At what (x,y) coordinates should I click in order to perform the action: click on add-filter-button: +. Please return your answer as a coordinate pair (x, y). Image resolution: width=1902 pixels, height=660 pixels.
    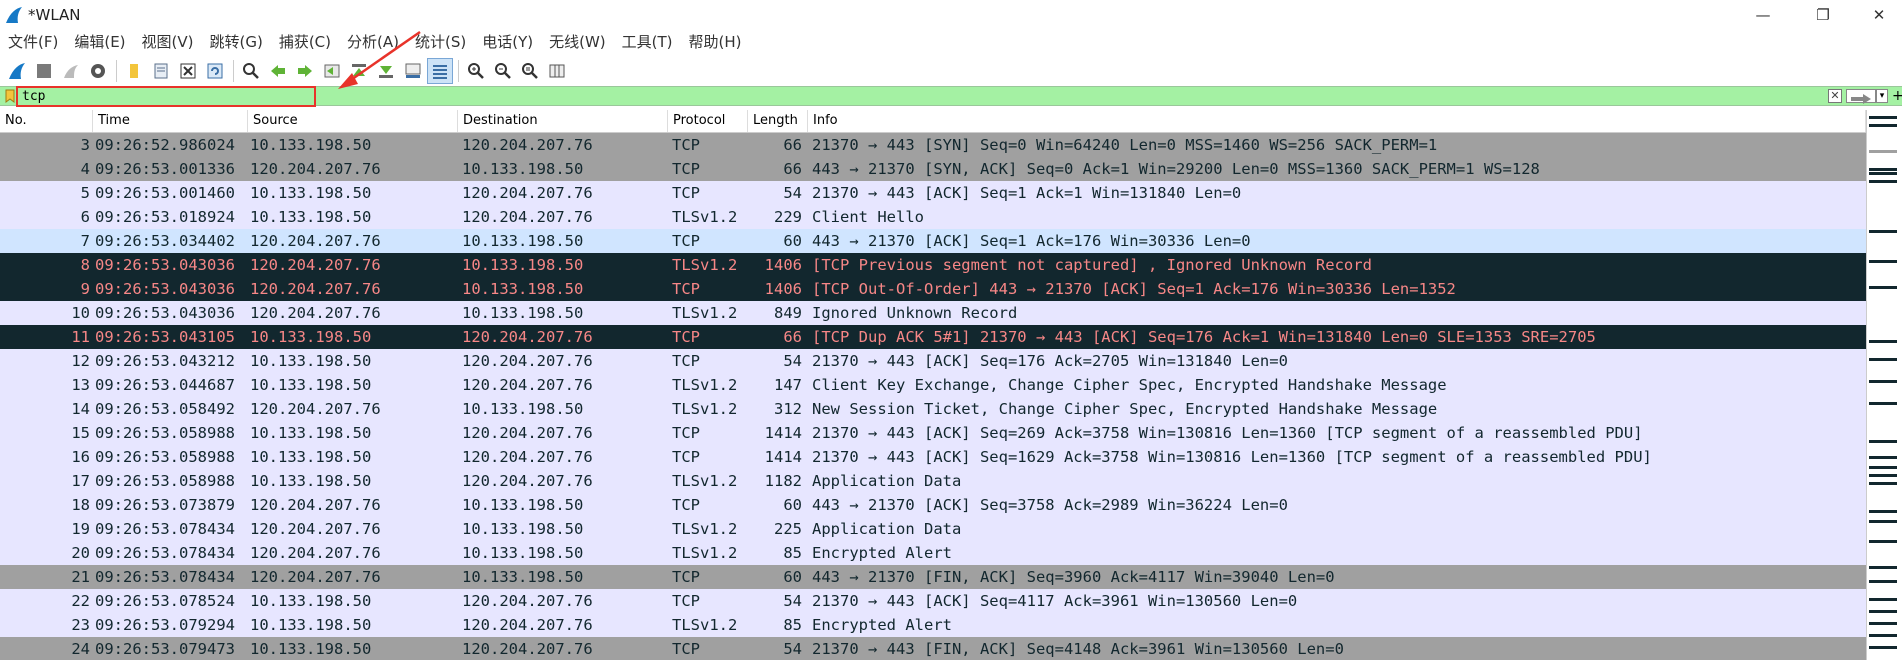
    Looking at the image, I should click on (1897, 96).